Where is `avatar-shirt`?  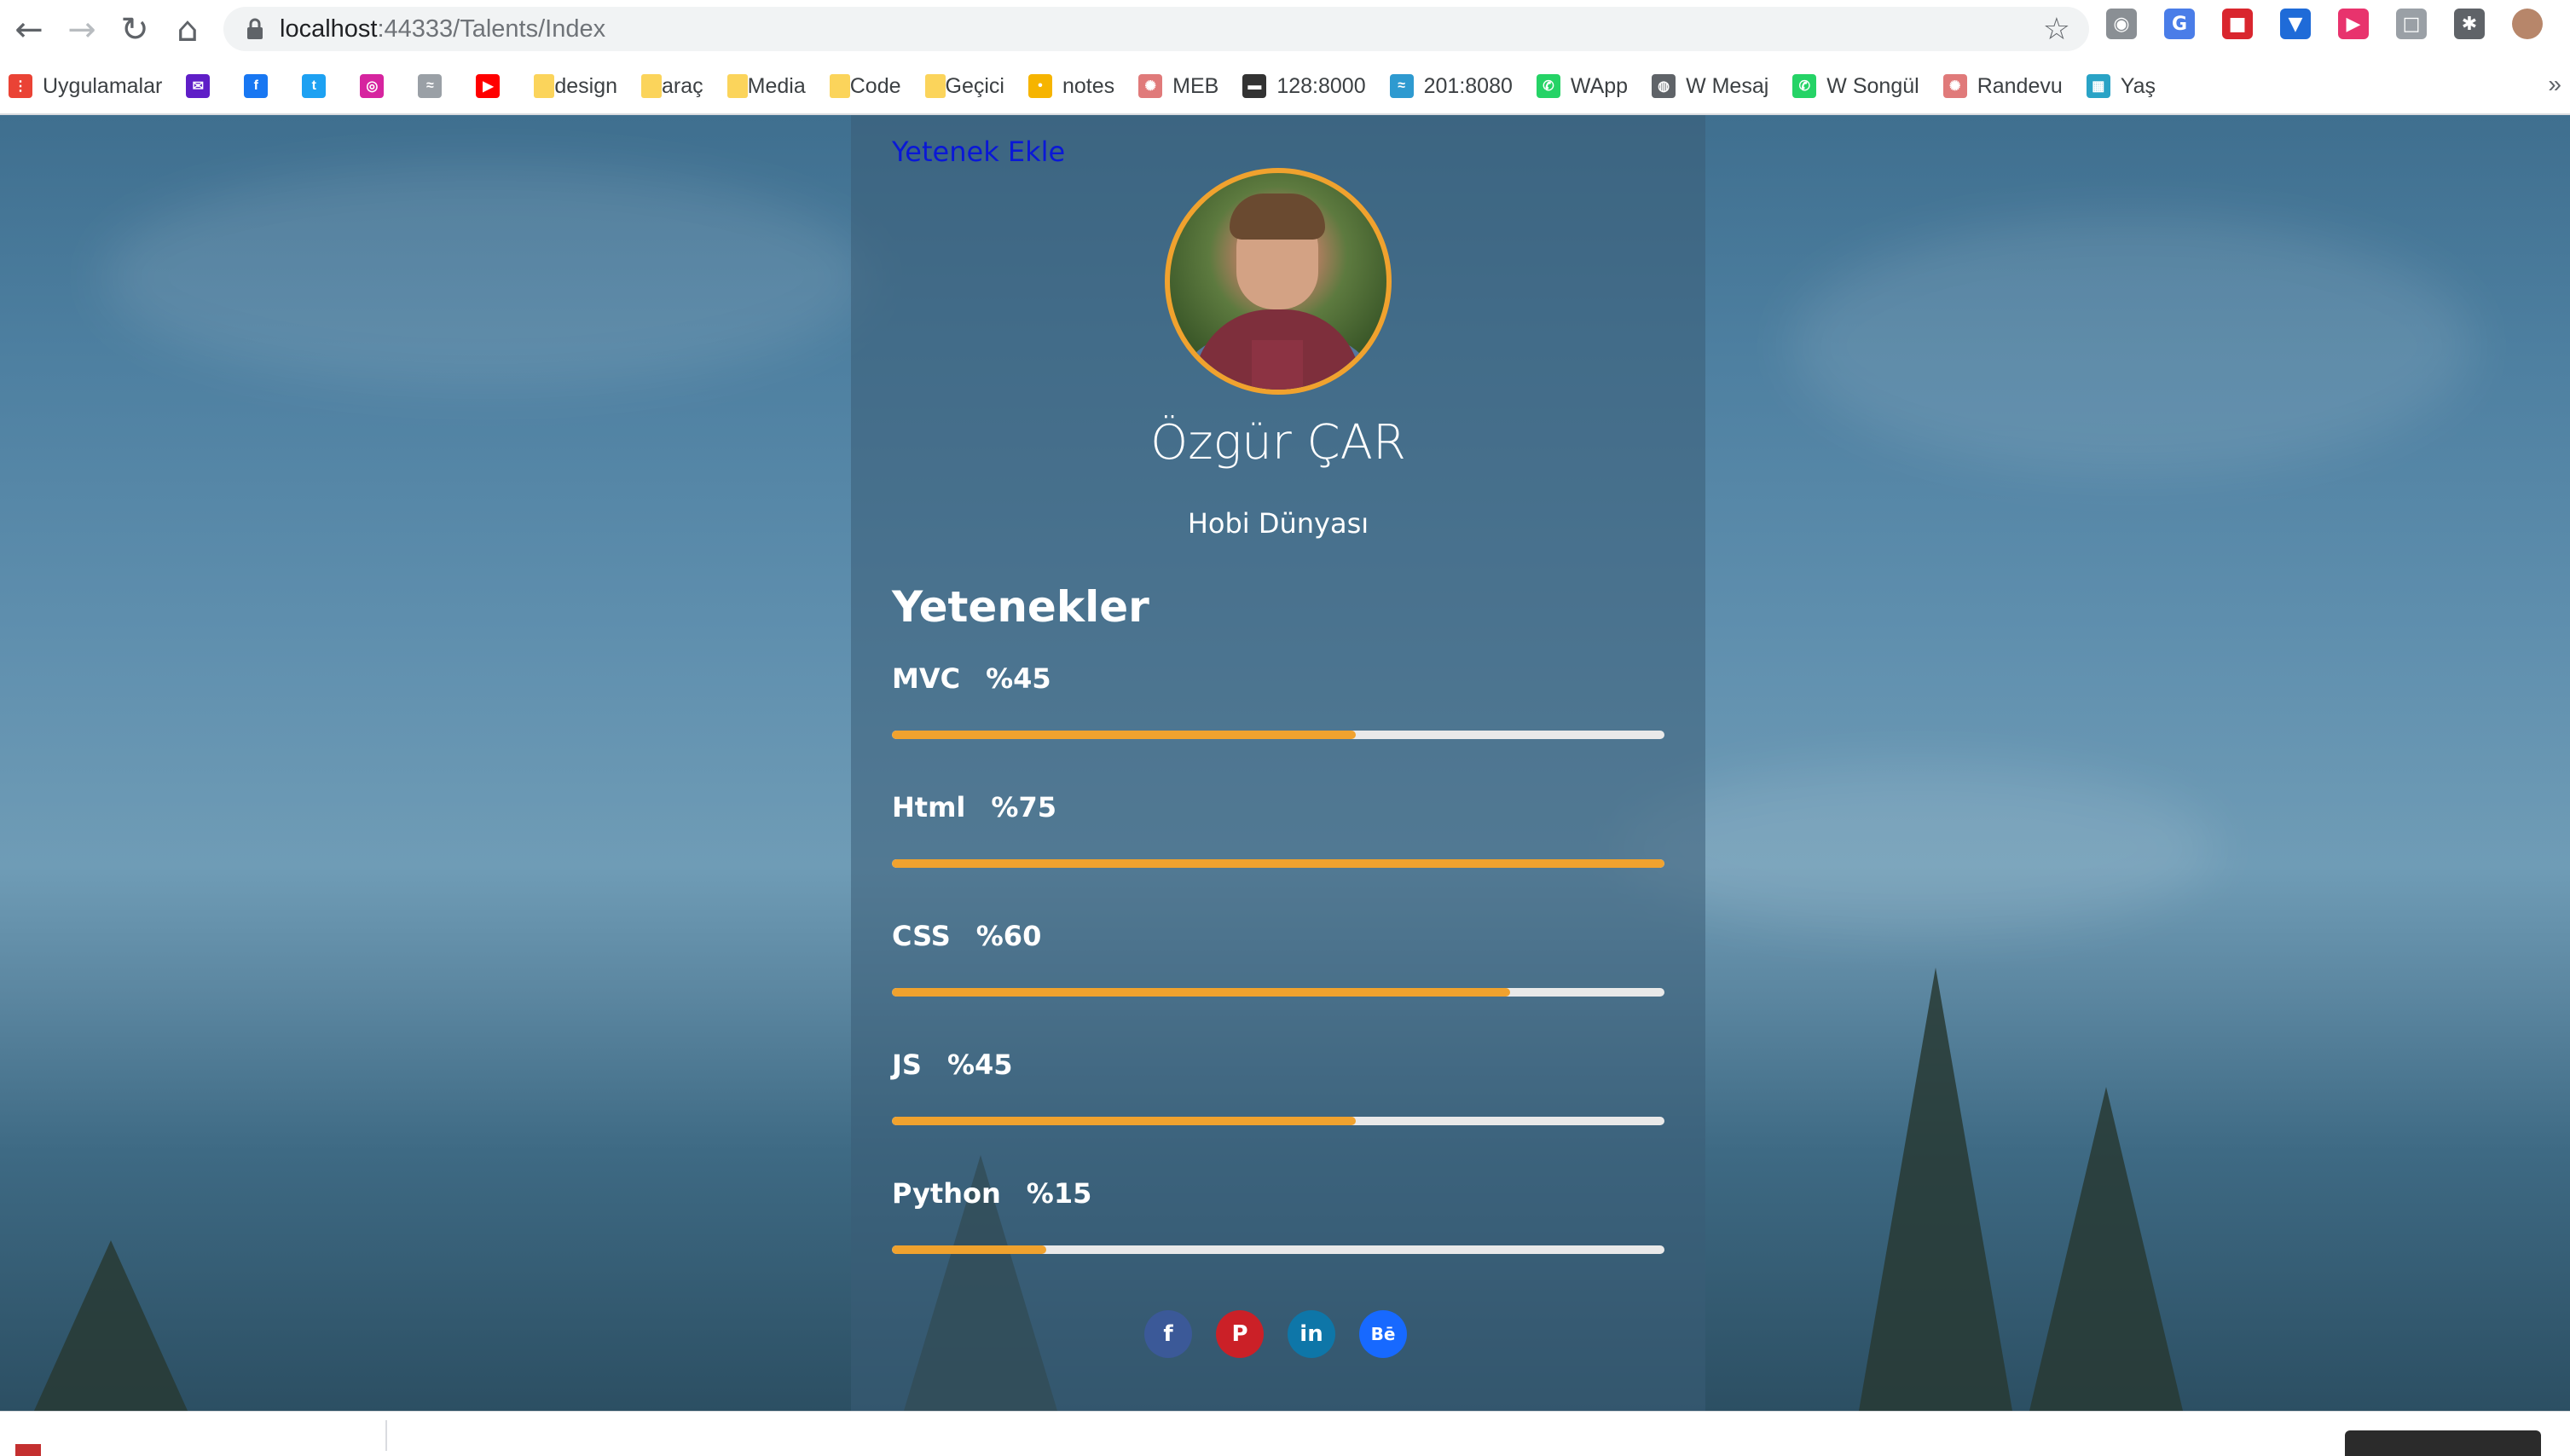 avatar-shirt is located at coordinates (1277, 365).